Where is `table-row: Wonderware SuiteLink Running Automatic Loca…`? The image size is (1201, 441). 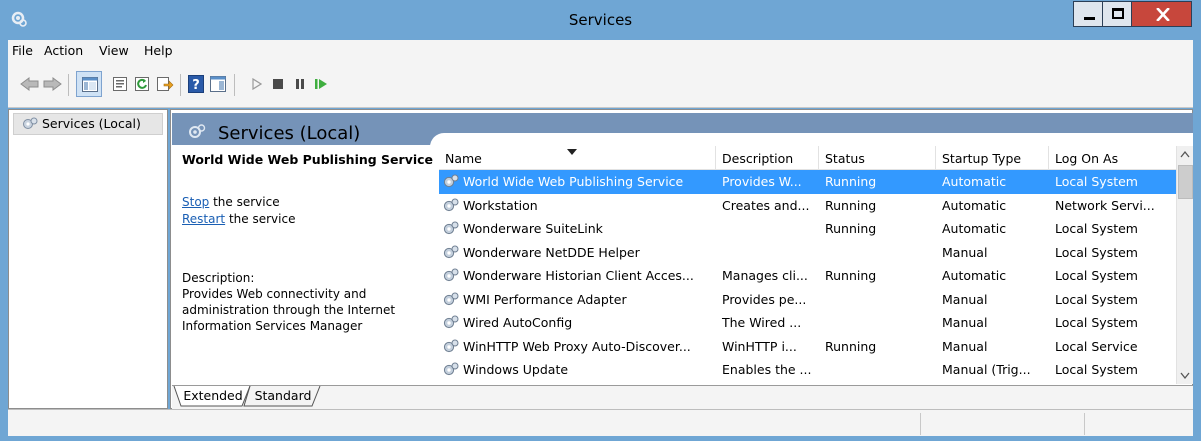 table-row: Wonderware SuiteLink Running Automatic Loca… is located at coordinates (807, 229).